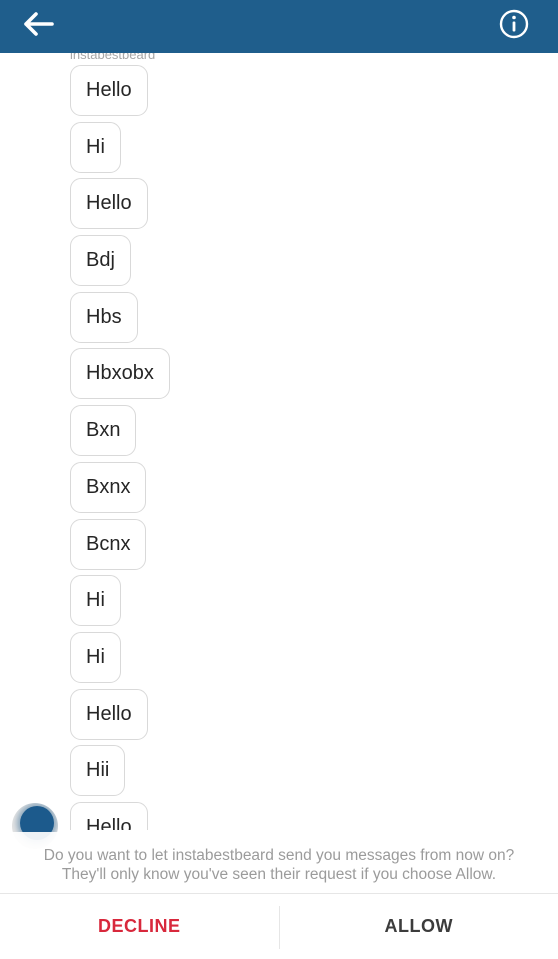 This screenshot has height=959, width=558. I want to click on message-bubble: Hii, so click(98, 771).